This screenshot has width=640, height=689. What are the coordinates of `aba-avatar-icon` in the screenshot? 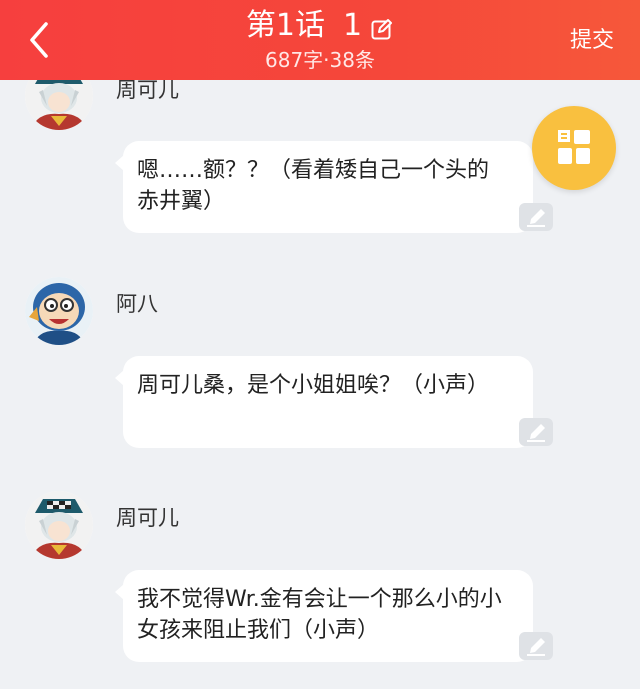 It's located at (59, 311).